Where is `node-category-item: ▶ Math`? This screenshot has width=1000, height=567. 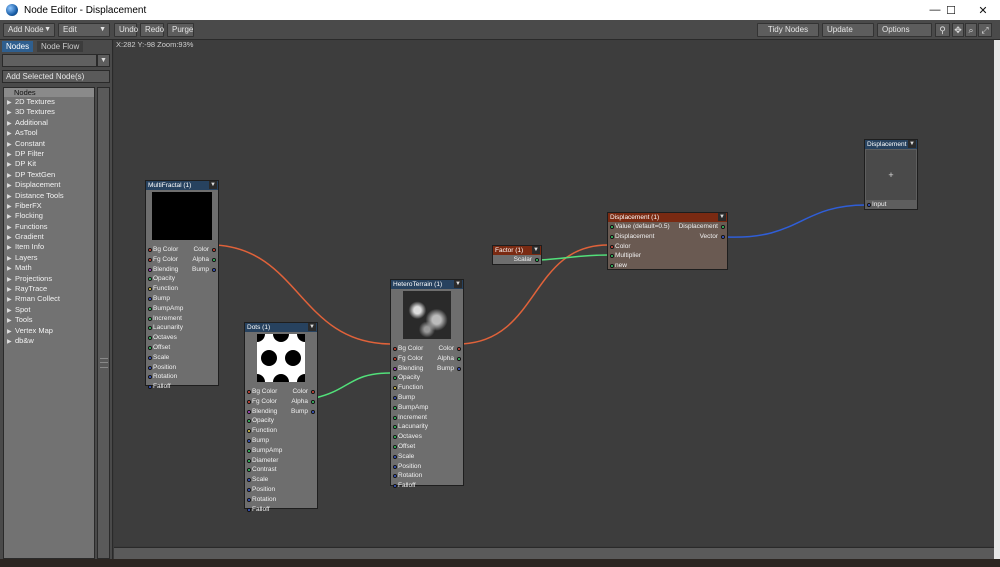 node-category-item: ▶ Math is located at coordinates (49, 268).